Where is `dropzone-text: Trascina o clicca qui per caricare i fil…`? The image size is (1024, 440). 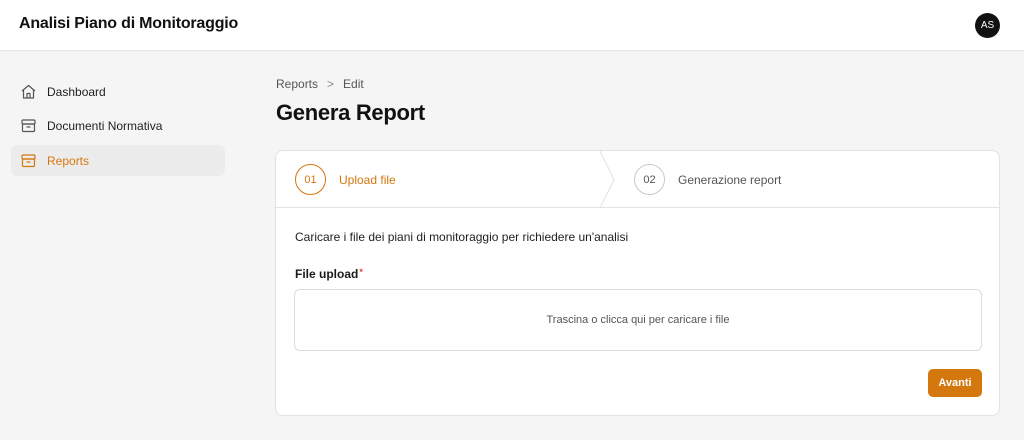
dropzone-text: Trascina o clicca qui per caricare i fil… is located at coordinates (638, 320).